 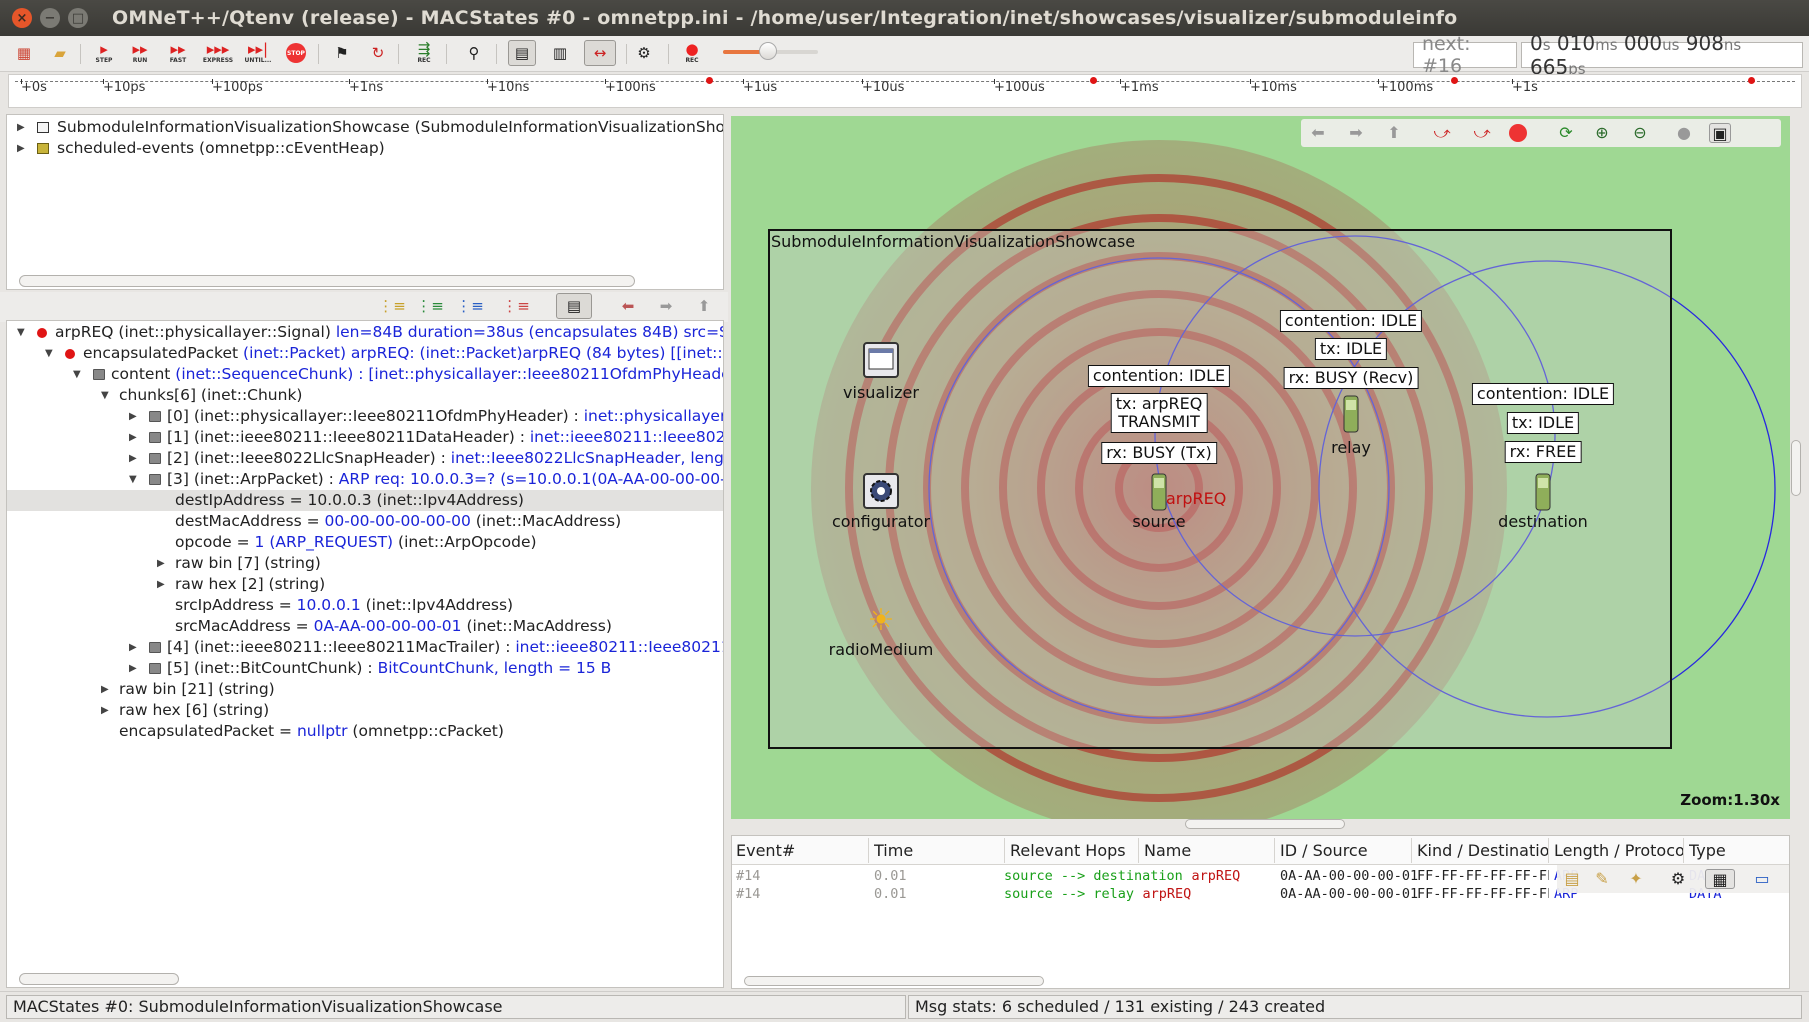 What do you see at coordinates (365, 395) in the screenshot?
I see `inspector-field-row: ▼ chunks[6] (inet::Chunk)` at bounding box center [365, 395].